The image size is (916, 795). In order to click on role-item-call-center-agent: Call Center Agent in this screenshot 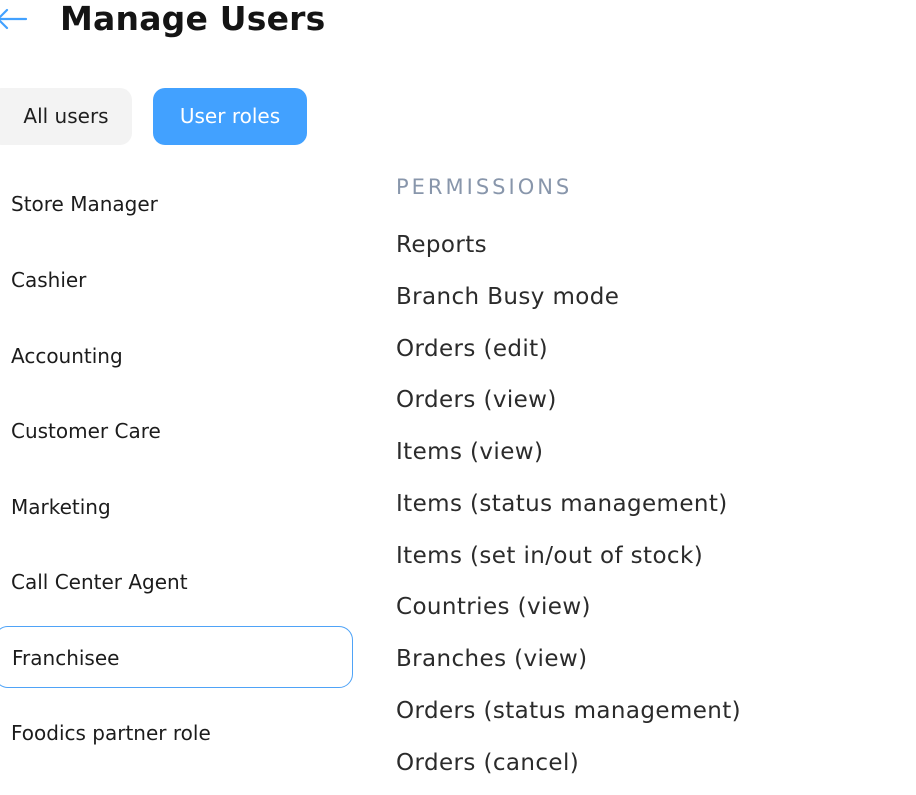, I will do `click(176, 582)`.